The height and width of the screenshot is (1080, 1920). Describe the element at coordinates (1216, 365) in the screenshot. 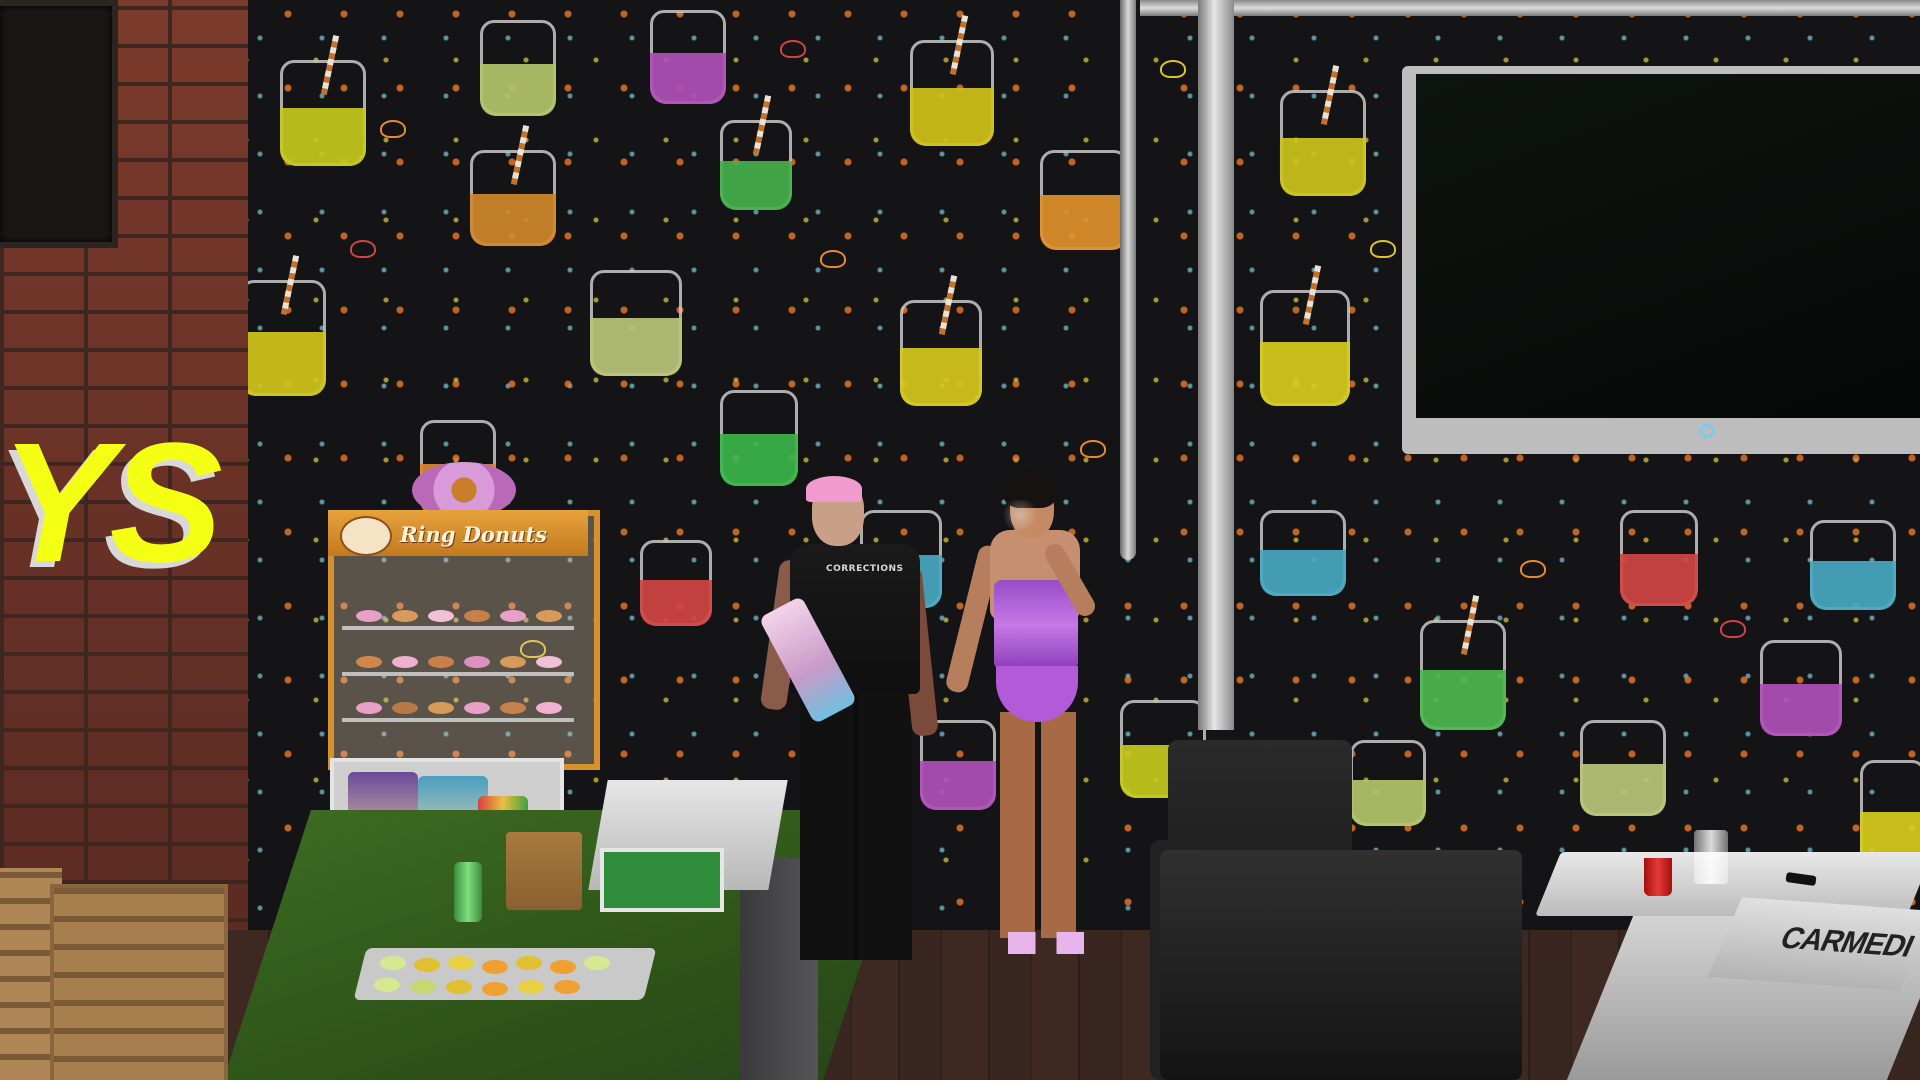

I see `thick-wall-pipe` at that location.